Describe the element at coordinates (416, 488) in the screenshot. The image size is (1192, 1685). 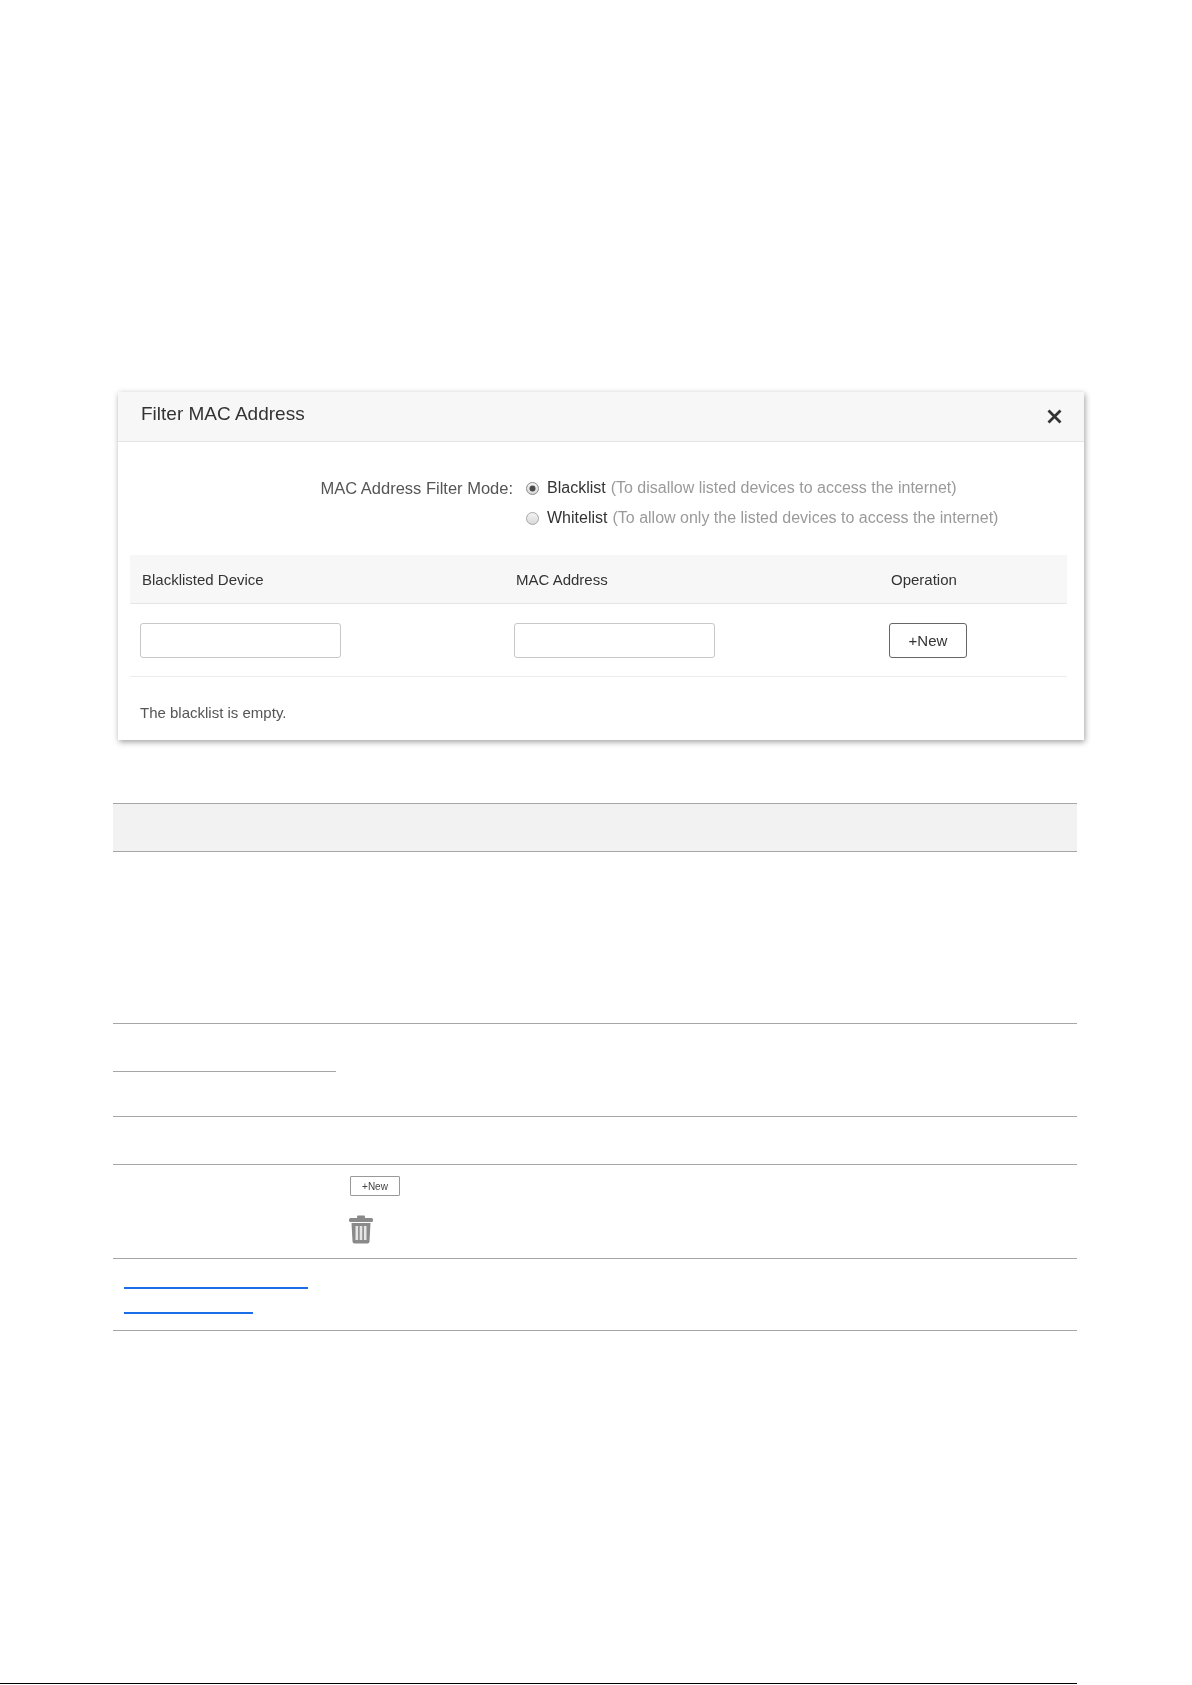
I see `filter-mode-label: MAC Address Filter Mode:` at that location.